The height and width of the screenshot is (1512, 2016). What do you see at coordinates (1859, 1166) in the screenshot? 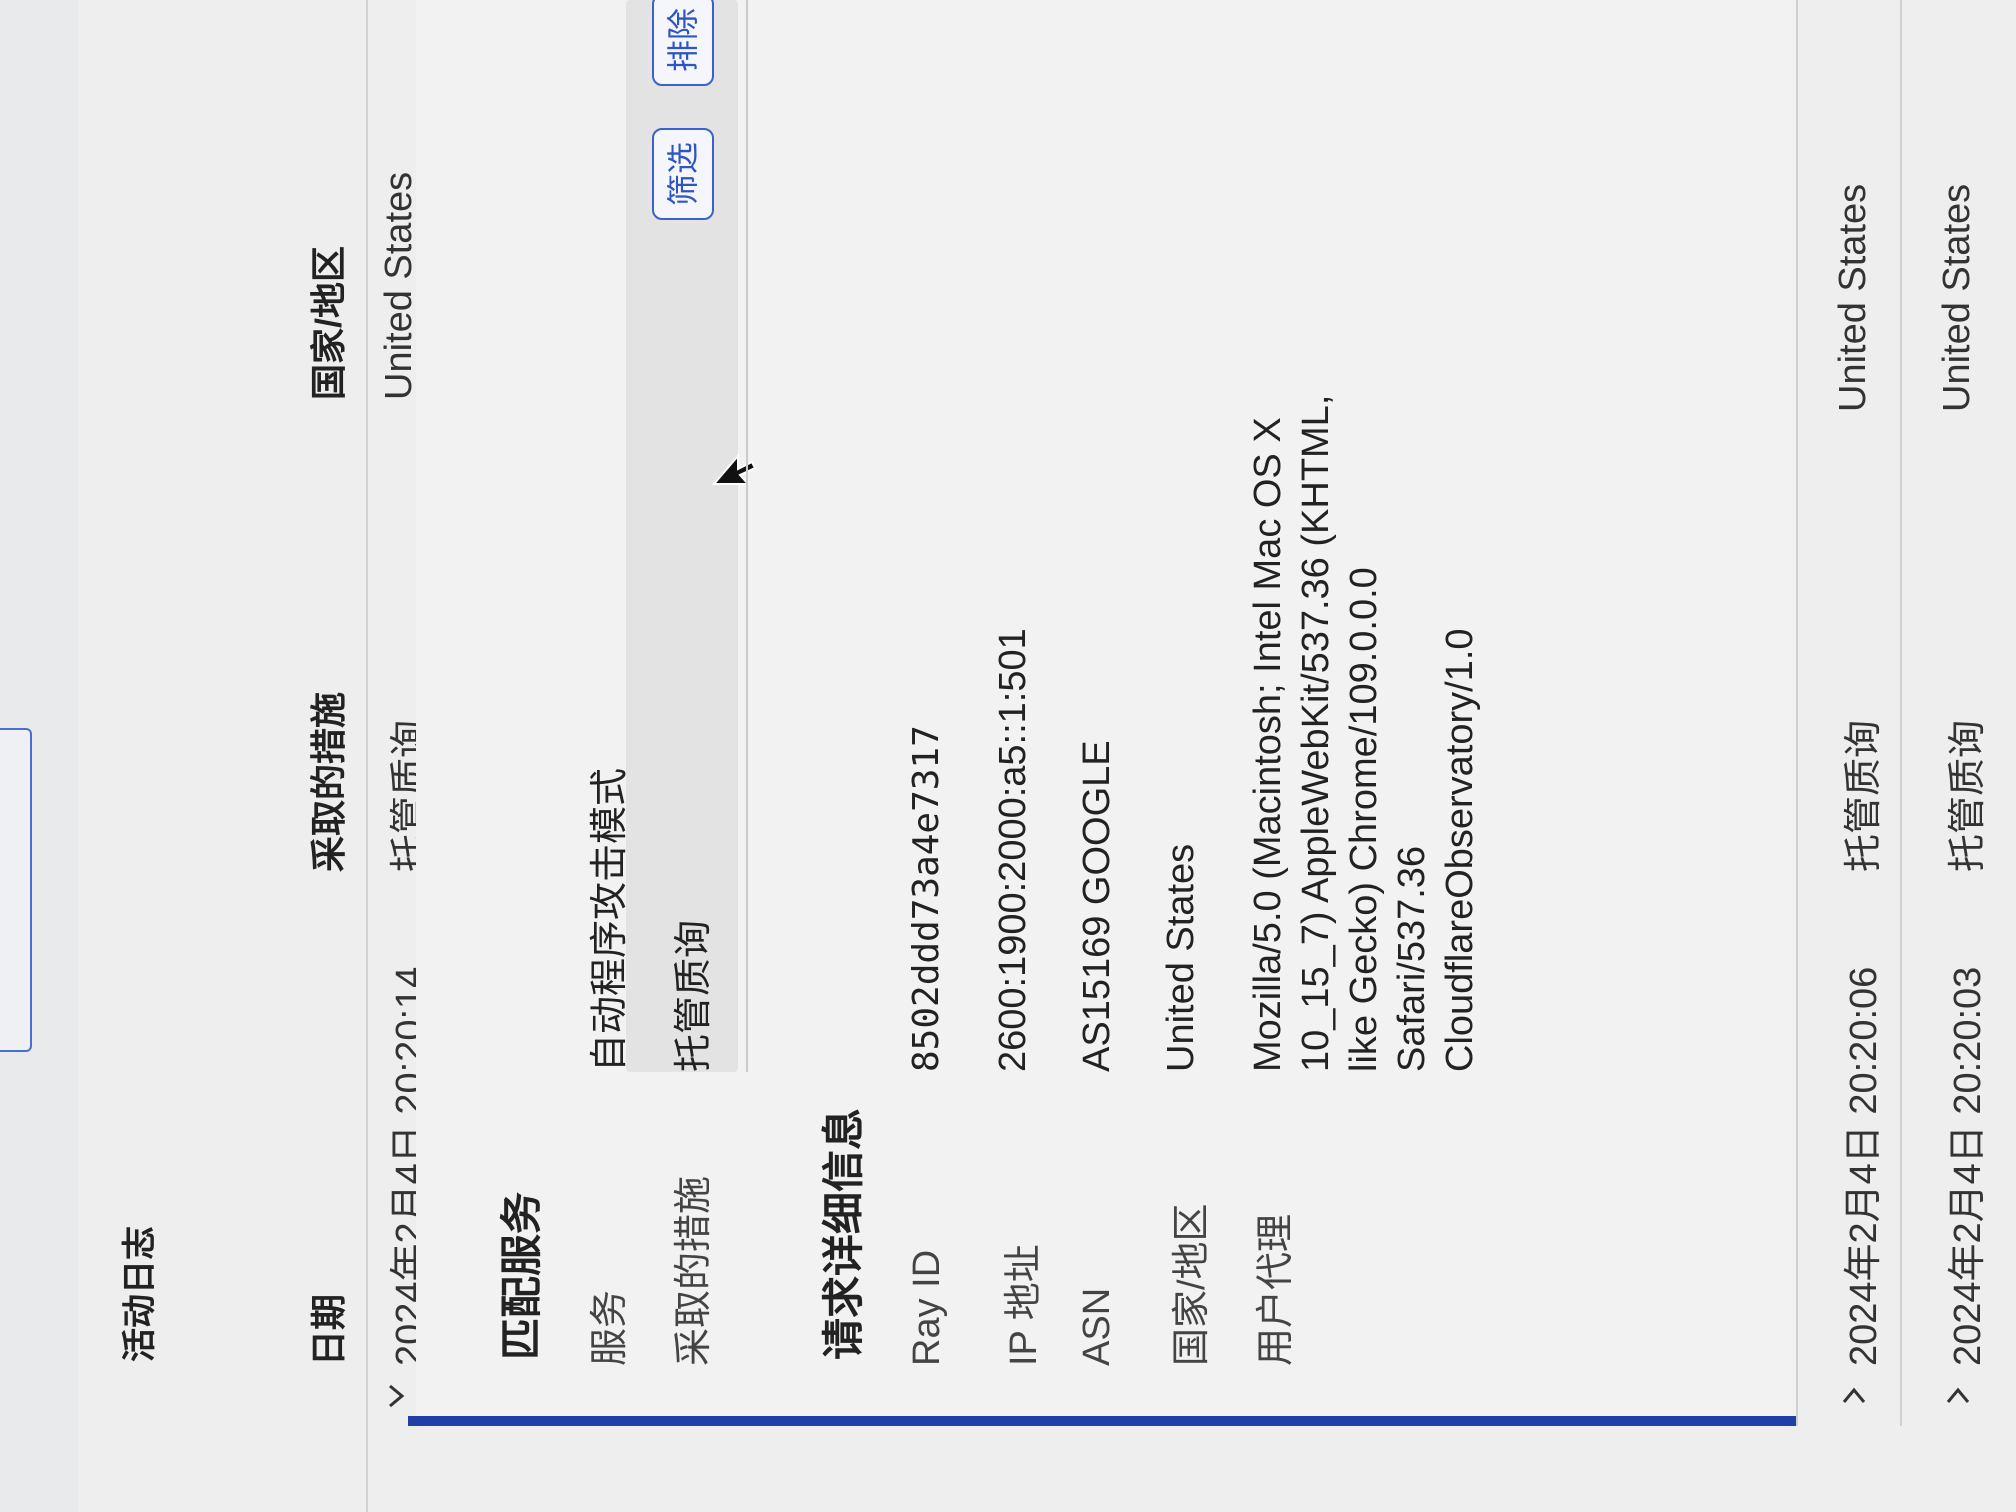
I see `row-date: 2024年2月4日 20:20:06` at bounding box center [1859, 1166].